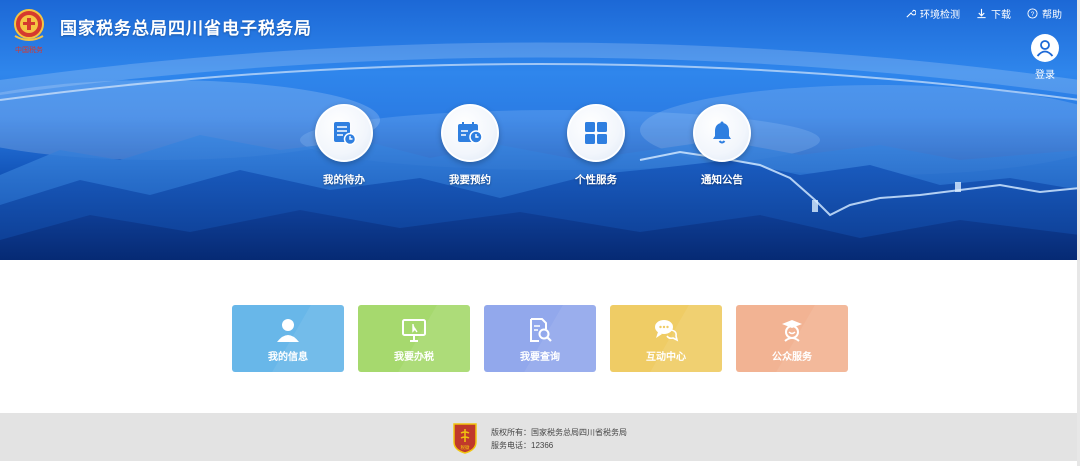  I want to click on tile-my-info: 我的信息, so click(288, 338).